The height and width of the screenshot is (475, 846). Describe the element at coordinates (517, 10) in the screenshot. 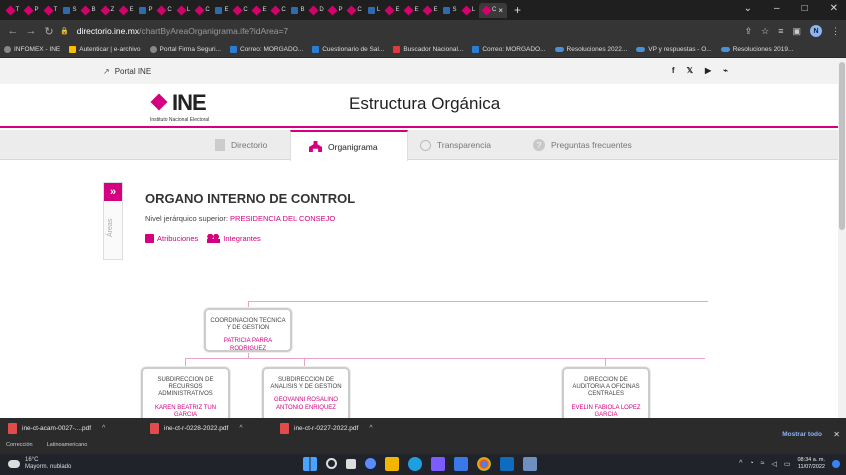

I see `new-tab-button: +` at that location.